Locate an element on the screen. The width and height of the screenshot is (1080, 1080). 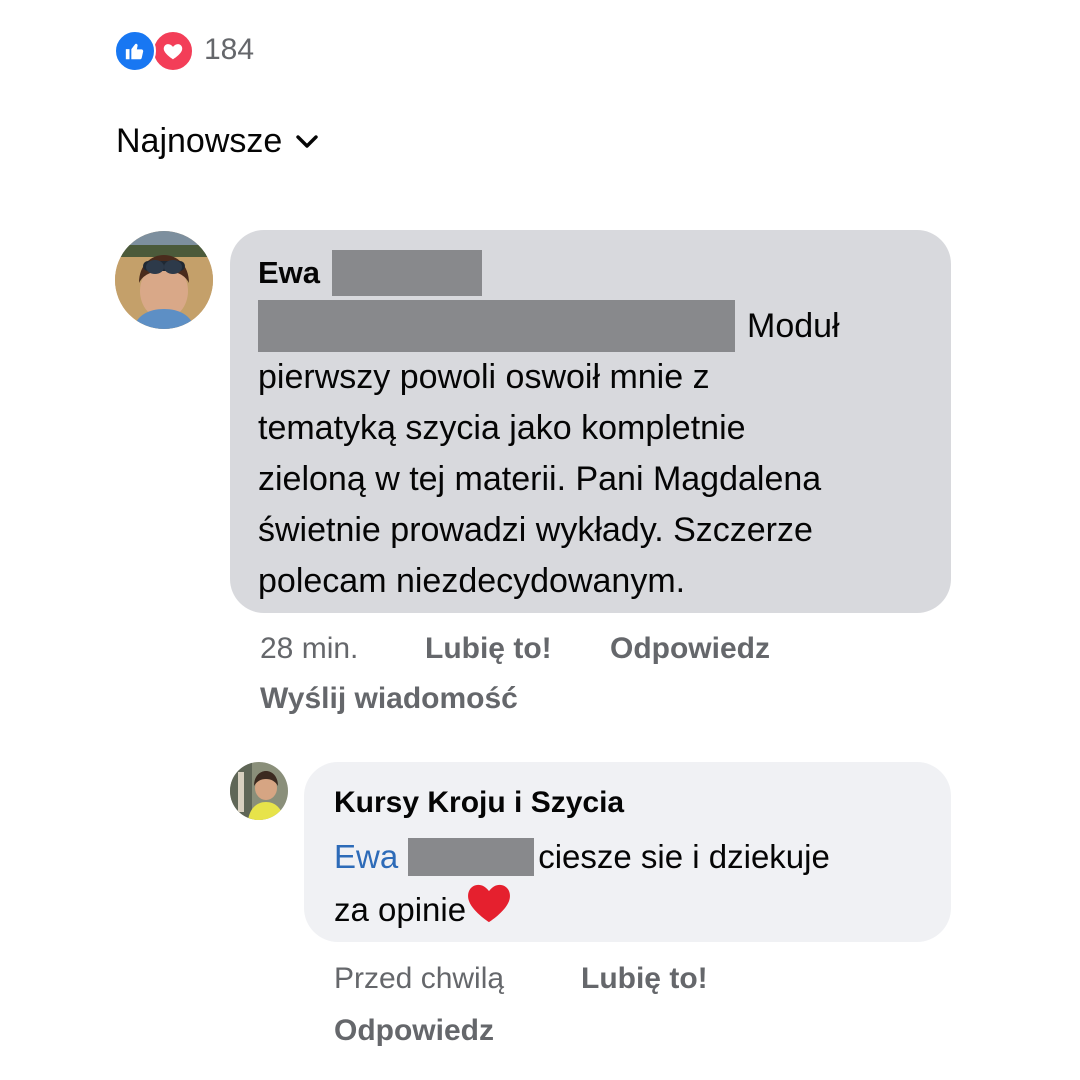
reaction-icons is located at coordinates (156, 51).